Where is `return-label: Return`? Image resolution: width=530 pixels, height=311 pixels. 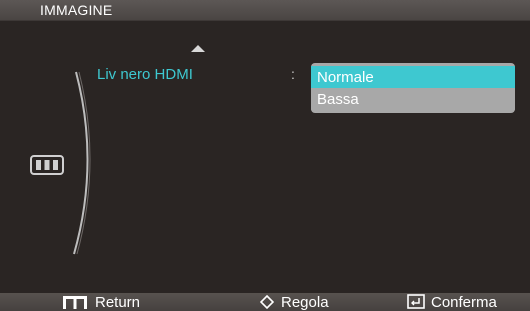
return-label: Return is located at coordinates (118, 302).